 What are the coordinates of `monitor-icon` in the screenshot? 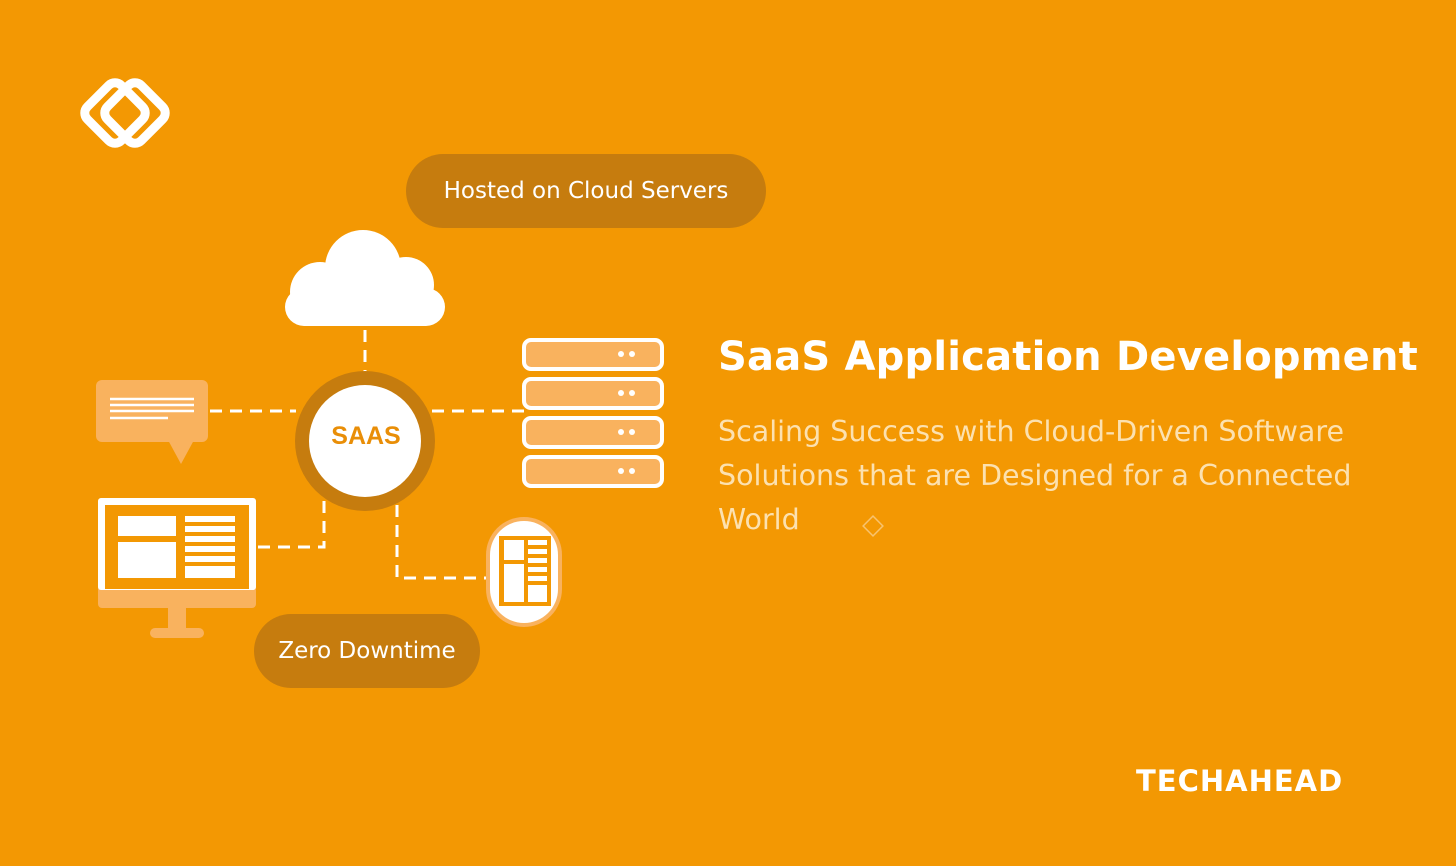 It's located at (177, 568).